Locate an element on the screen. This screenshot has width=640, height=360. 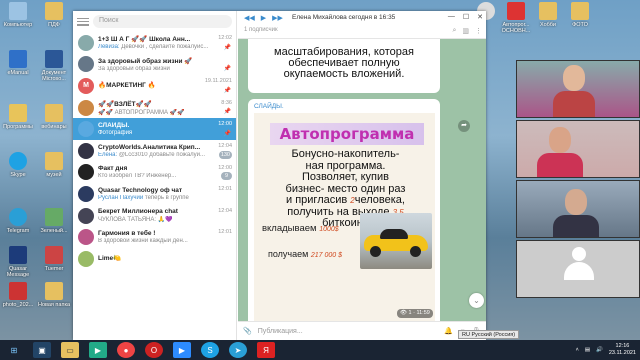
share-icon: ➦ is located at coordinates (464, 126).